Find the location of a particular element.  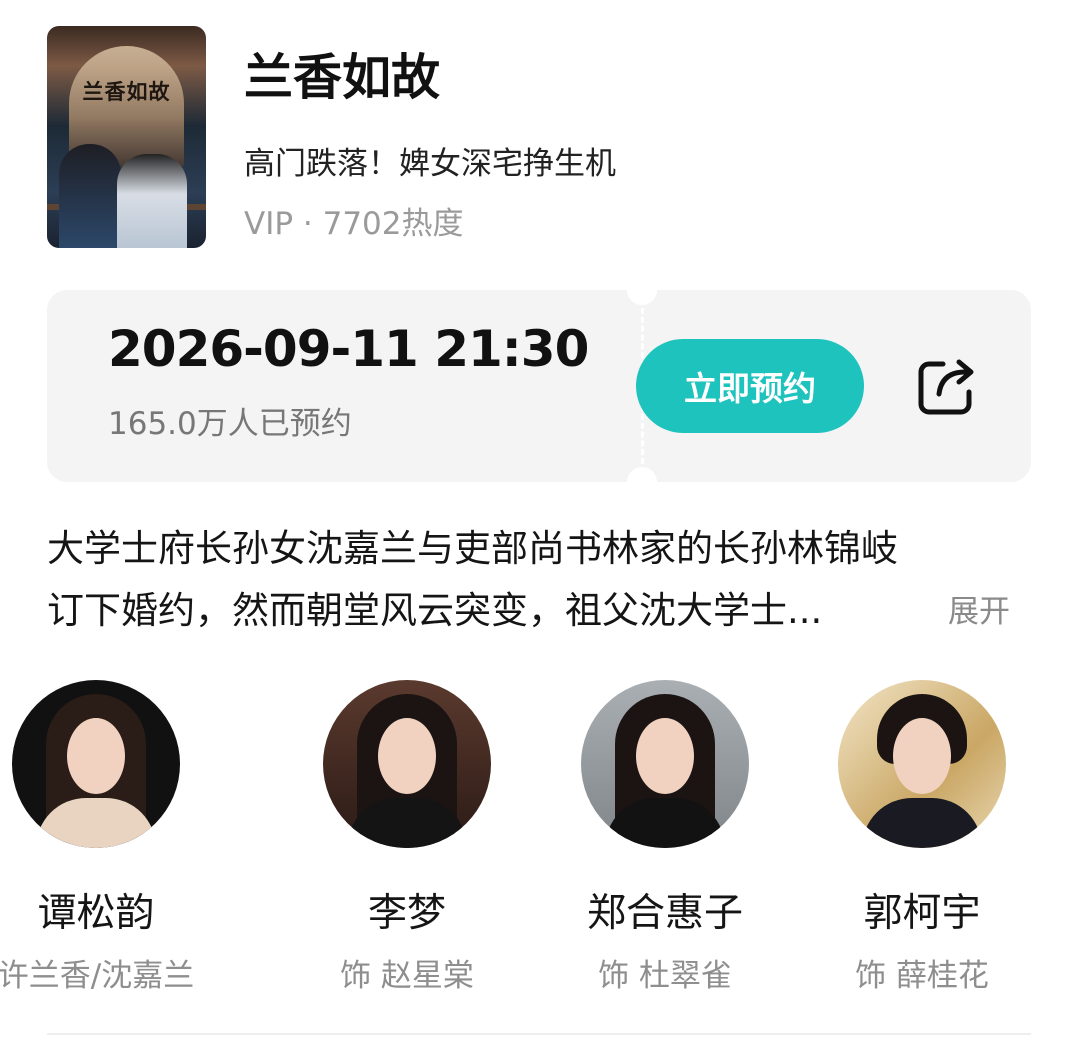

cast-name: 谭松韵 is located at coordinates (96, 913).